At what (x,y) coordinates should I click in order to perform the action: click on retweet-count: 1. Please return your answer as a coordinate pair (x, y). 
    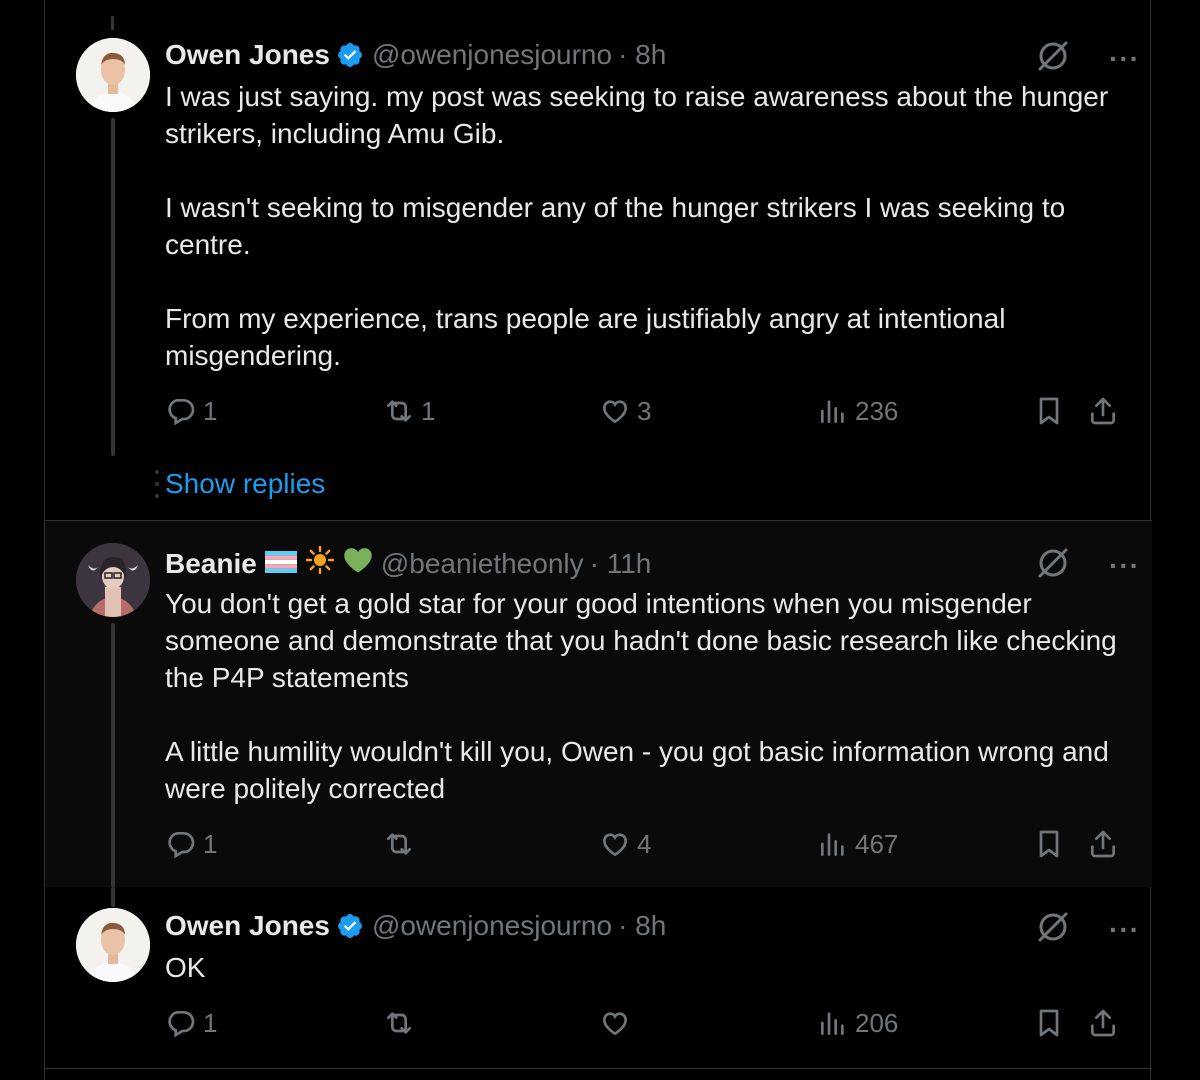
    Looking at the image, I should click on (428, 410).